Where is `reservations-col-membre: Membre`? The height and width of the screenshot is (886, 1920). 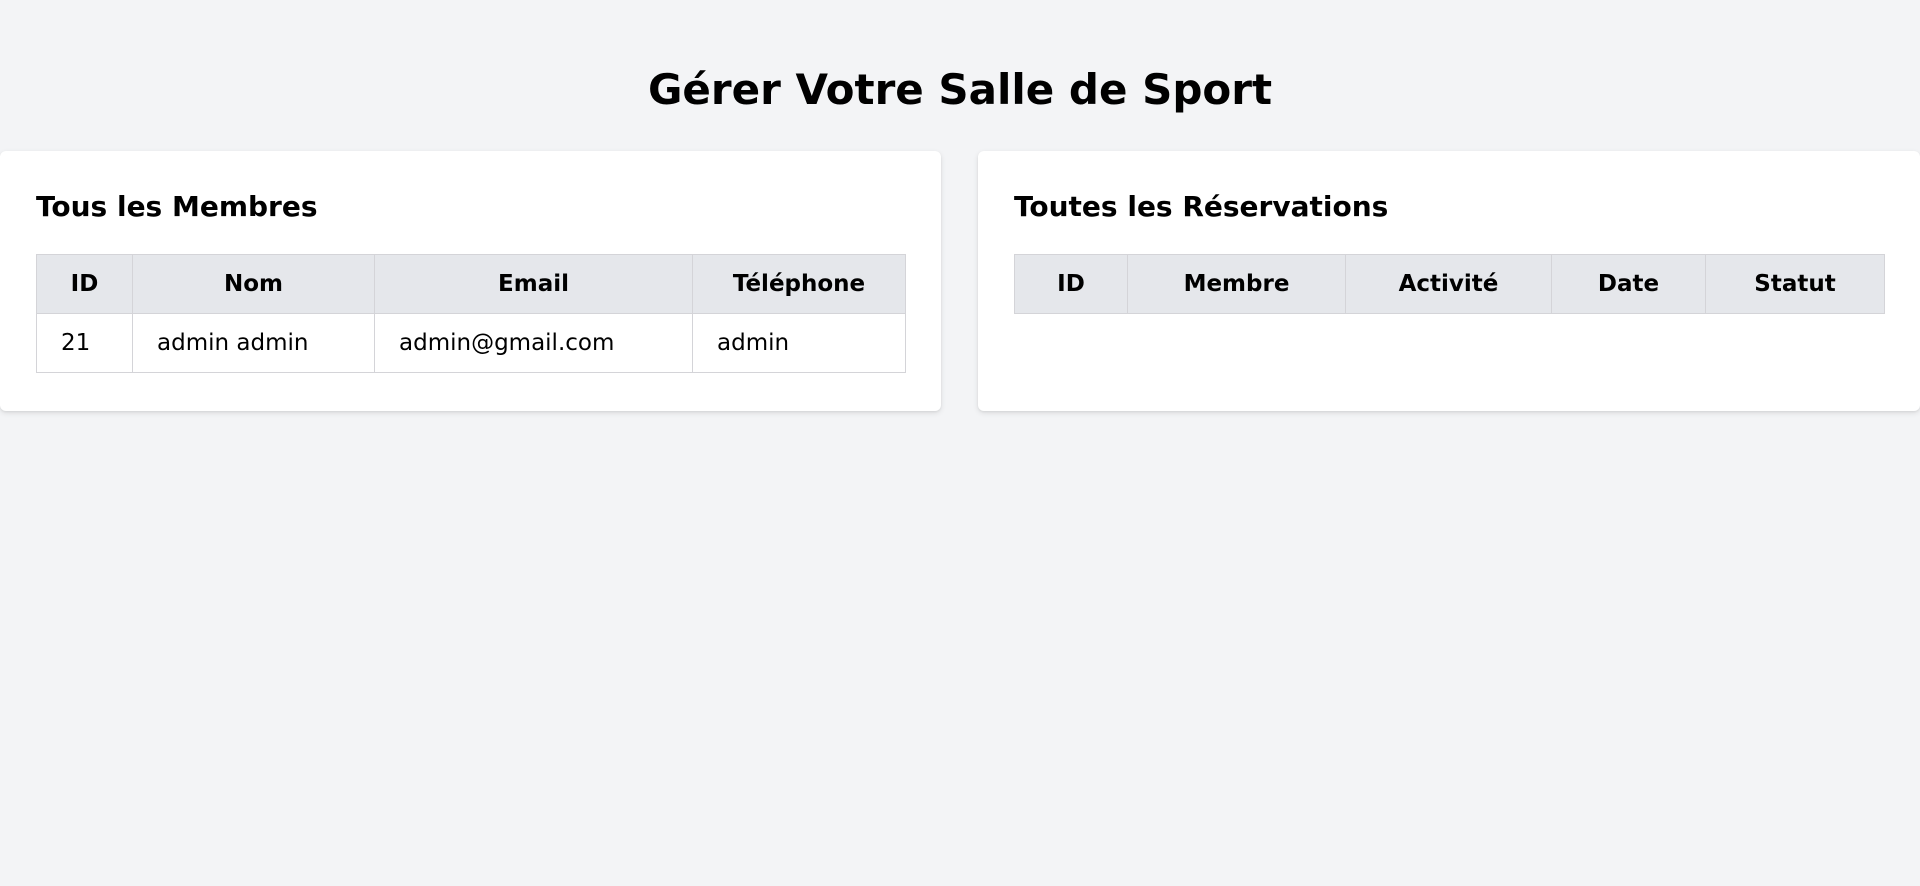 reservations-col-membre: Membre is located at coordinates (1236, 284).